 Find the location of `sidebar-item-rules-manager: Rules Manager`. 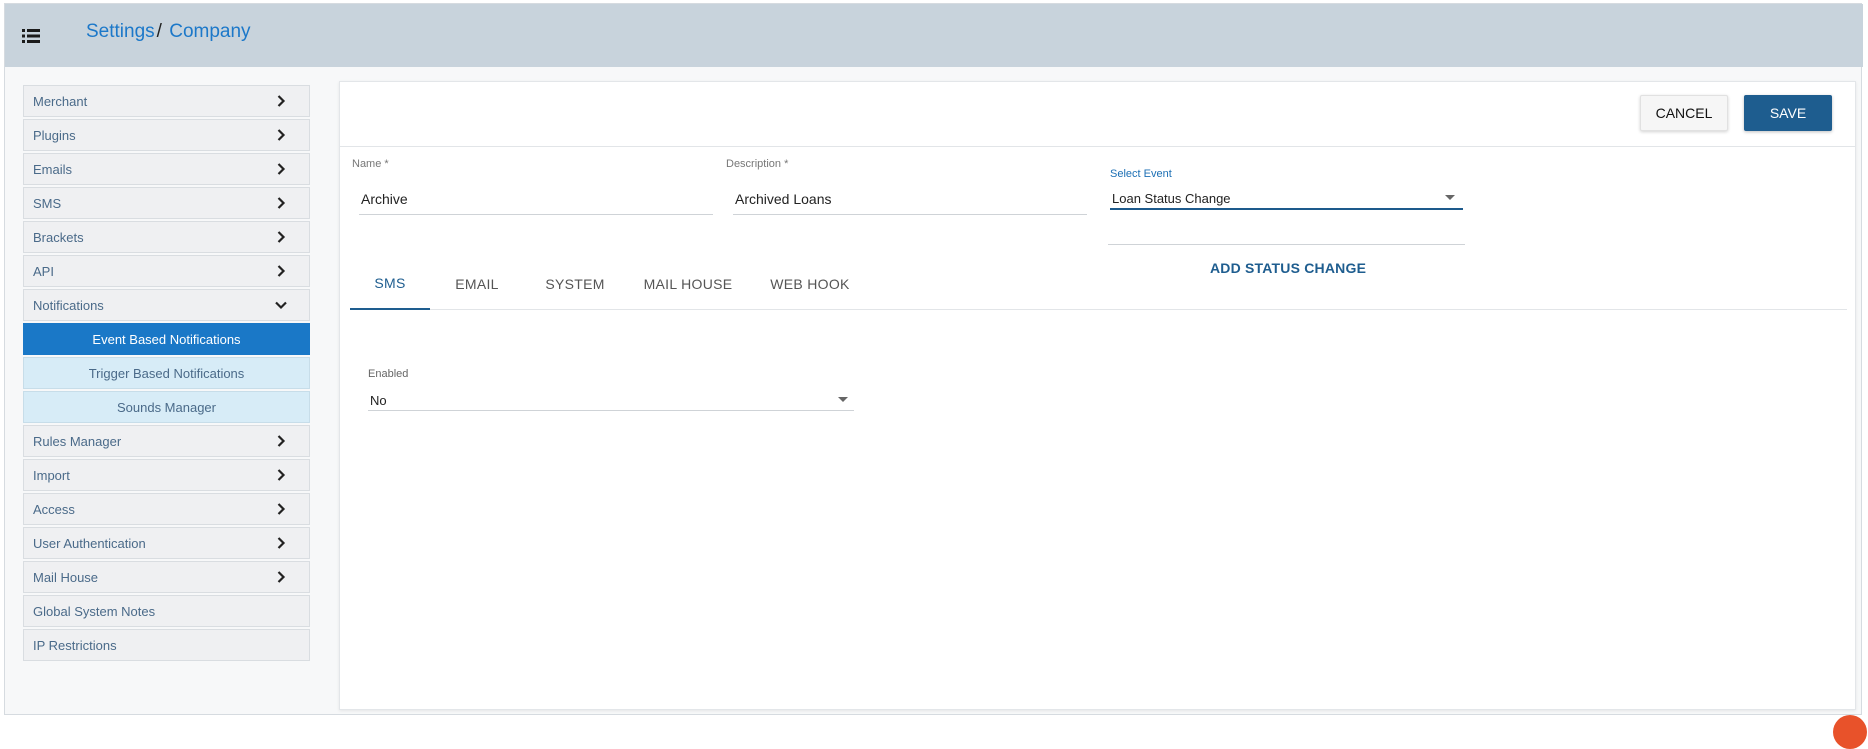

sidebar-item-rules-manager: Rules Manager is located at coordinates (166, 441).